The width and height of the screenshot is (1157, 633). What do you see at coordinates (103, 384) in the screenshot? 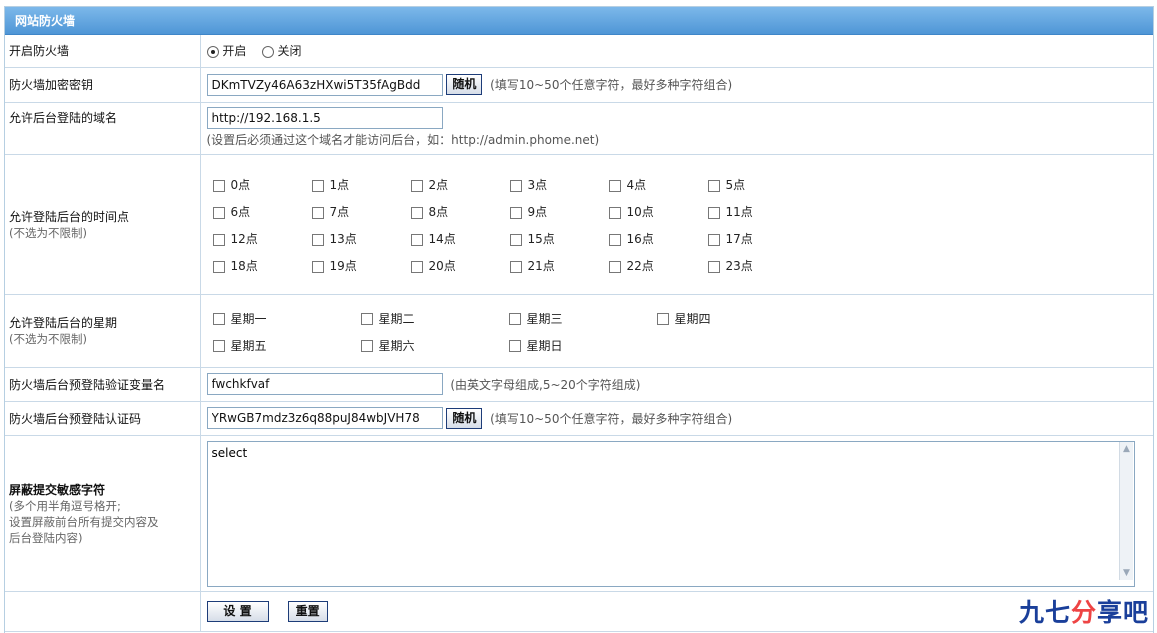
I see `label-verify-var: 防火墙后台预登陆验证变量名` at bounding box center [103, 384].